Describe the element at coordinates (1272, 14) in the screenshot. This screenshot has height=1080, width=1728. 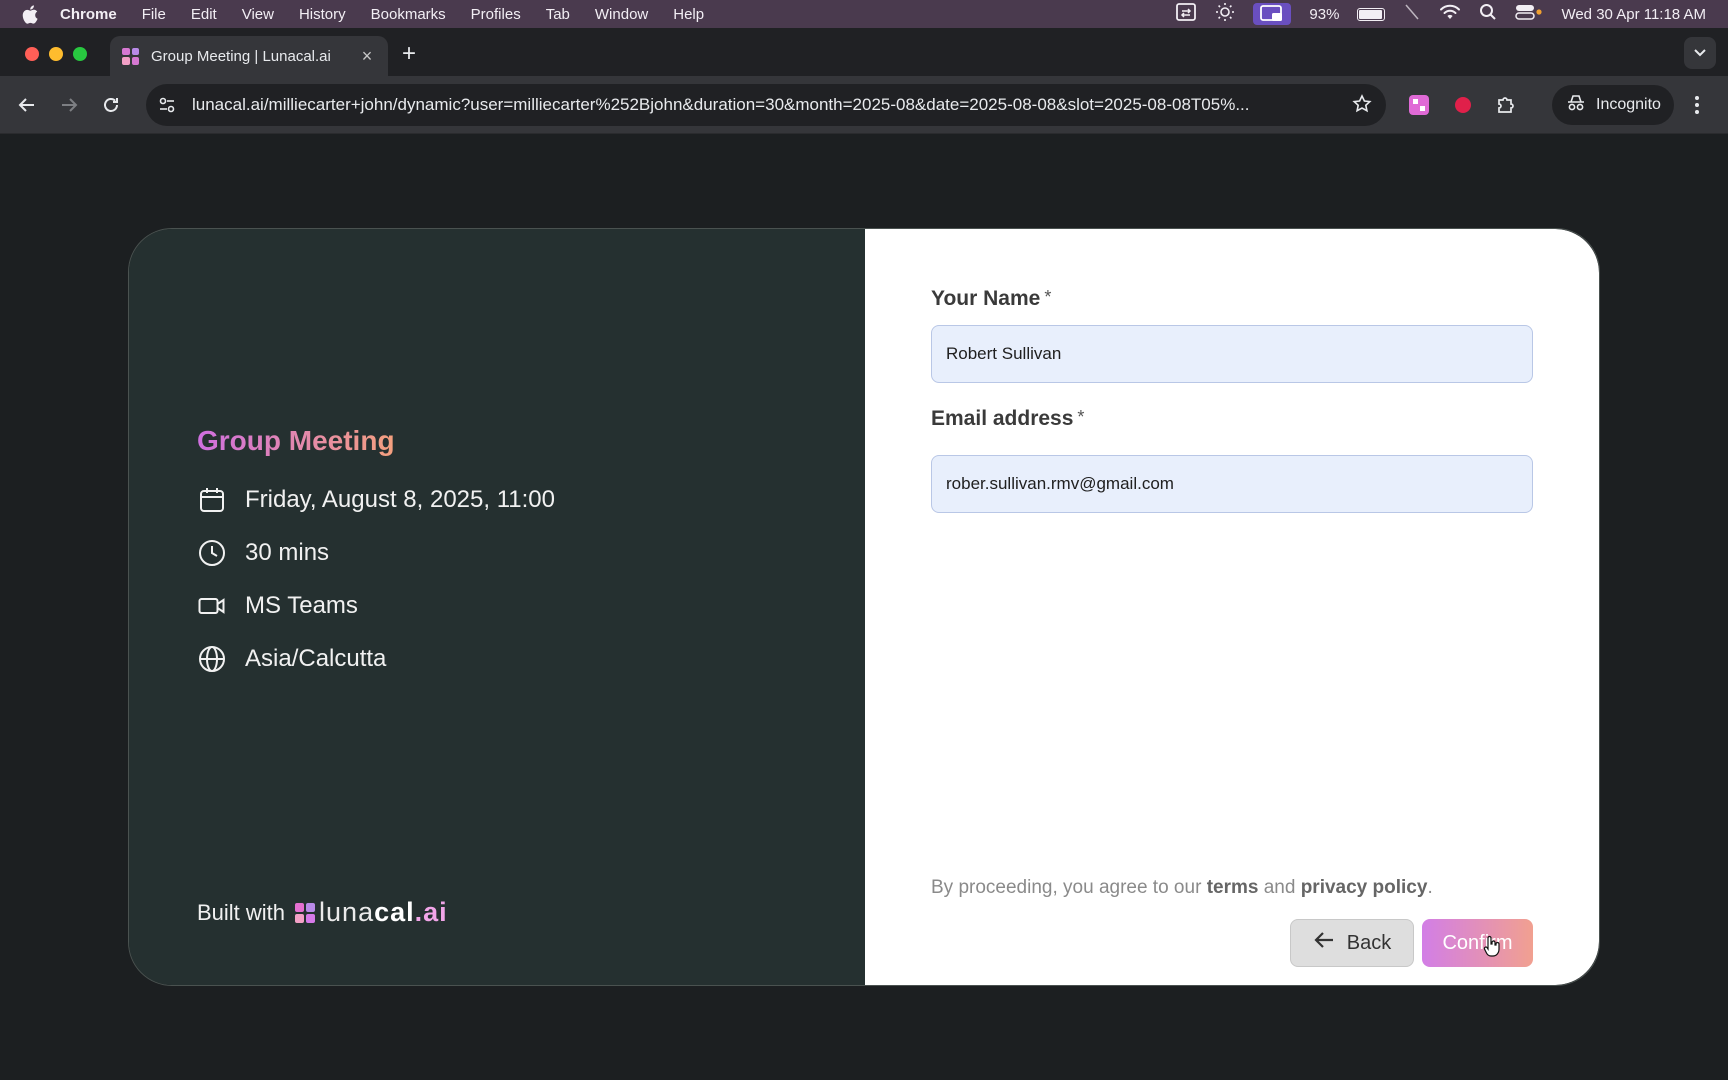
I see `screen-share-icon` at that location.